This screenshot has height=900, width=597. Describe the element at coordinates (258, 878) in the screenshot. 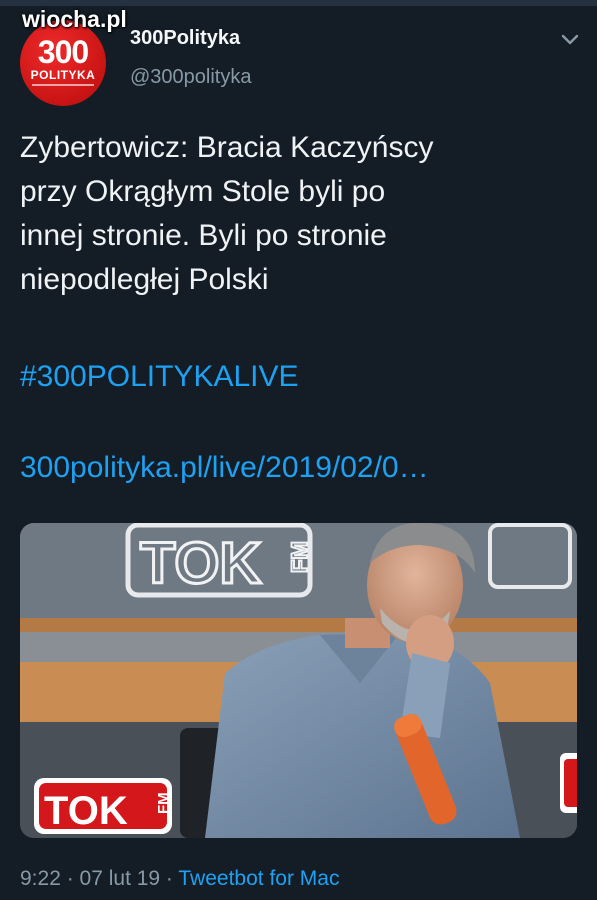

I see `client-link: Tweetbot for Mac` at that location.